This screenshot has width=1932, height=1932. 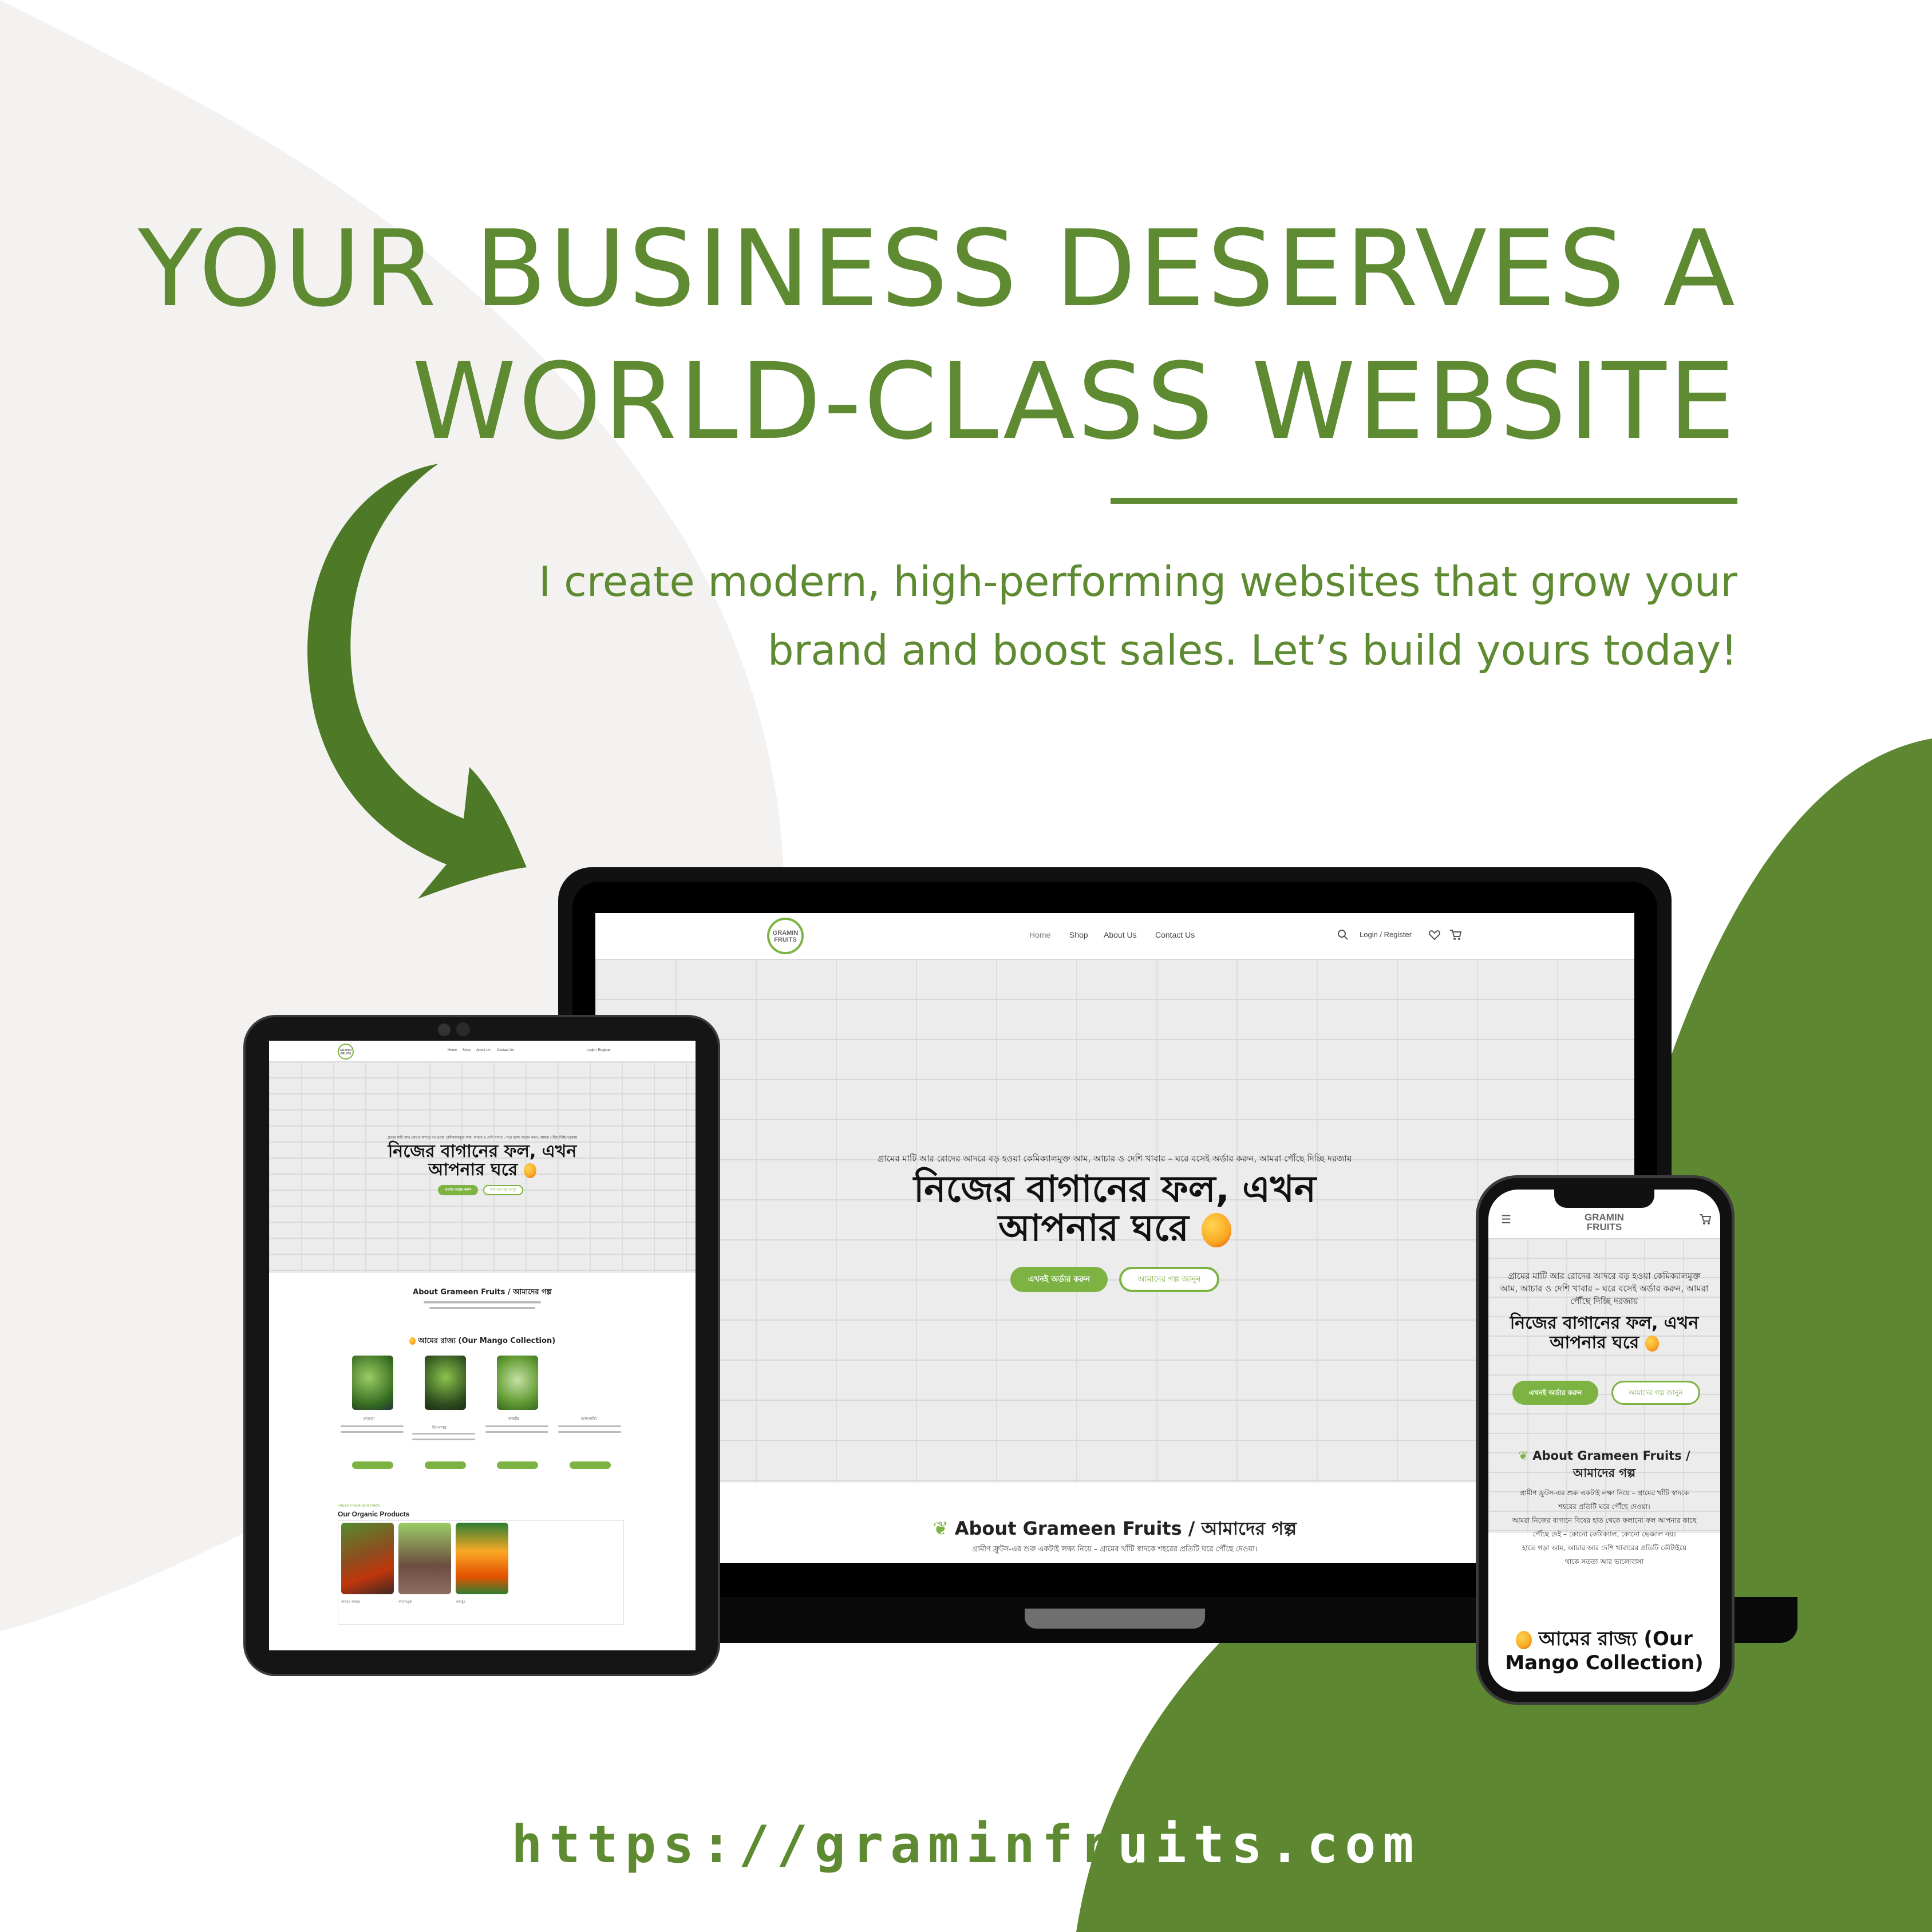 I want to click on phone-hero-title-2: আপনার ঘরে, so click(x=1604, y=1343).